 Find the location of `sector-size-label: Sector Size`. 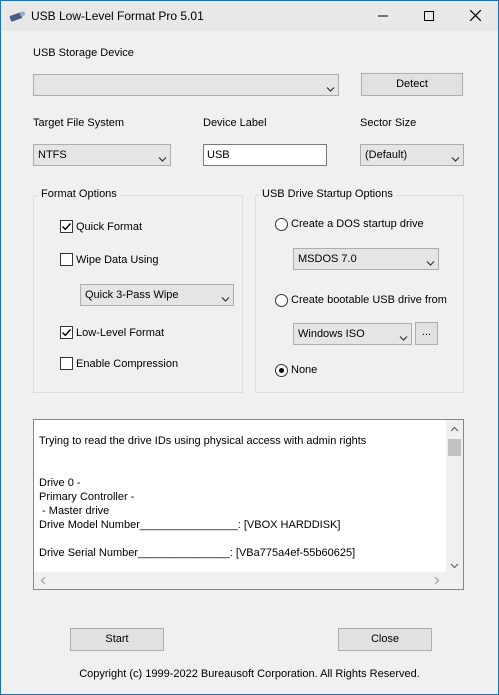

sector-size-label: Sector Size is located at coordinates (388, 123).